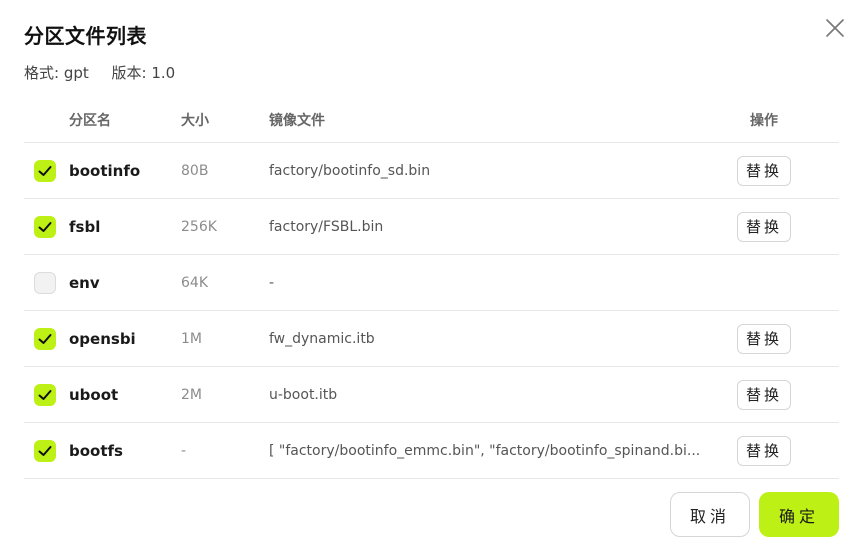 This screenshot has width=864, height=553. I want to click on row-name: bootfs, so click(96, 450).